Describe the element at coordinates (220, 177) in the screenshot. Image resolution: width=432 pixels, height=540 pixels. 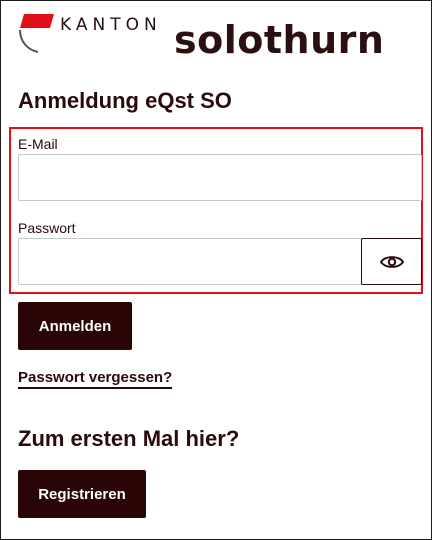
I see `email-field` at that location.